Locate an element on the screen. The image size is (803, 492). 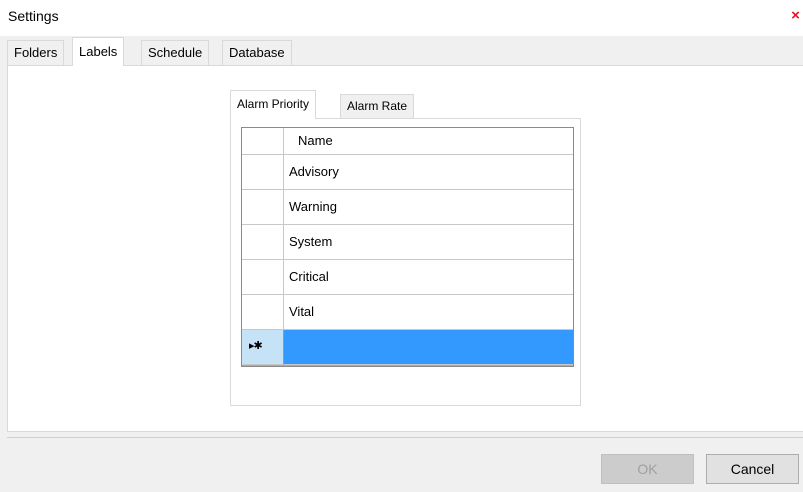
ok-button: OK is located at coordinates (647, 469).